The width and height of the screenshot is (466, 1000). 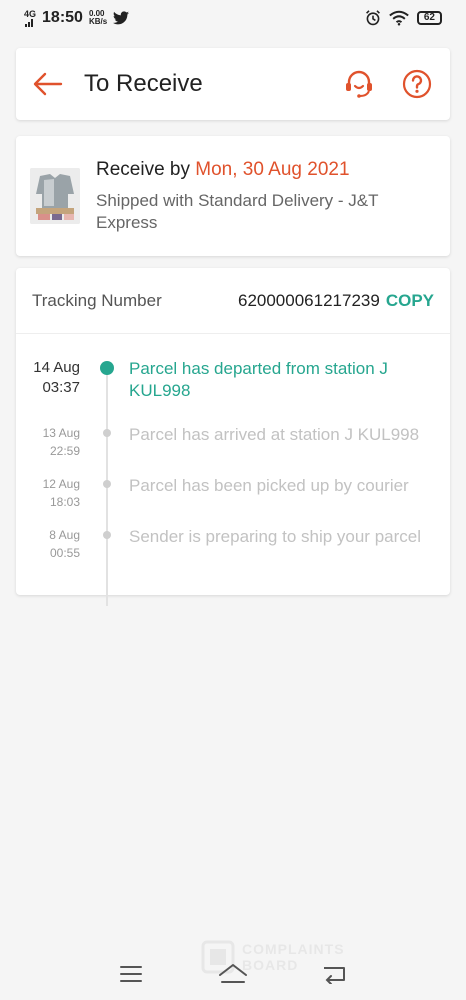 What do you see at coordinates (275, 536) in the screenshot?
I see `event-description: Sender is preparing to ship your parcel` at bounding box center [275, 536].